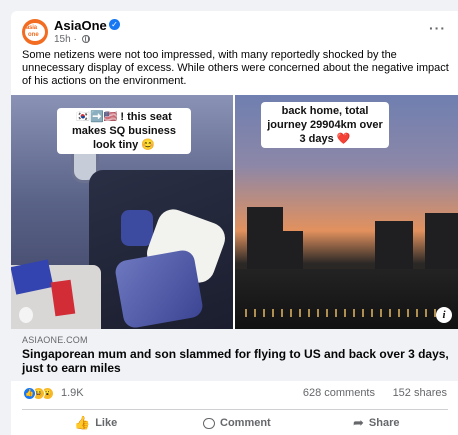 This screenshot has height=435, width=458. I want to click on avatar: asia one, so click(35, 32).